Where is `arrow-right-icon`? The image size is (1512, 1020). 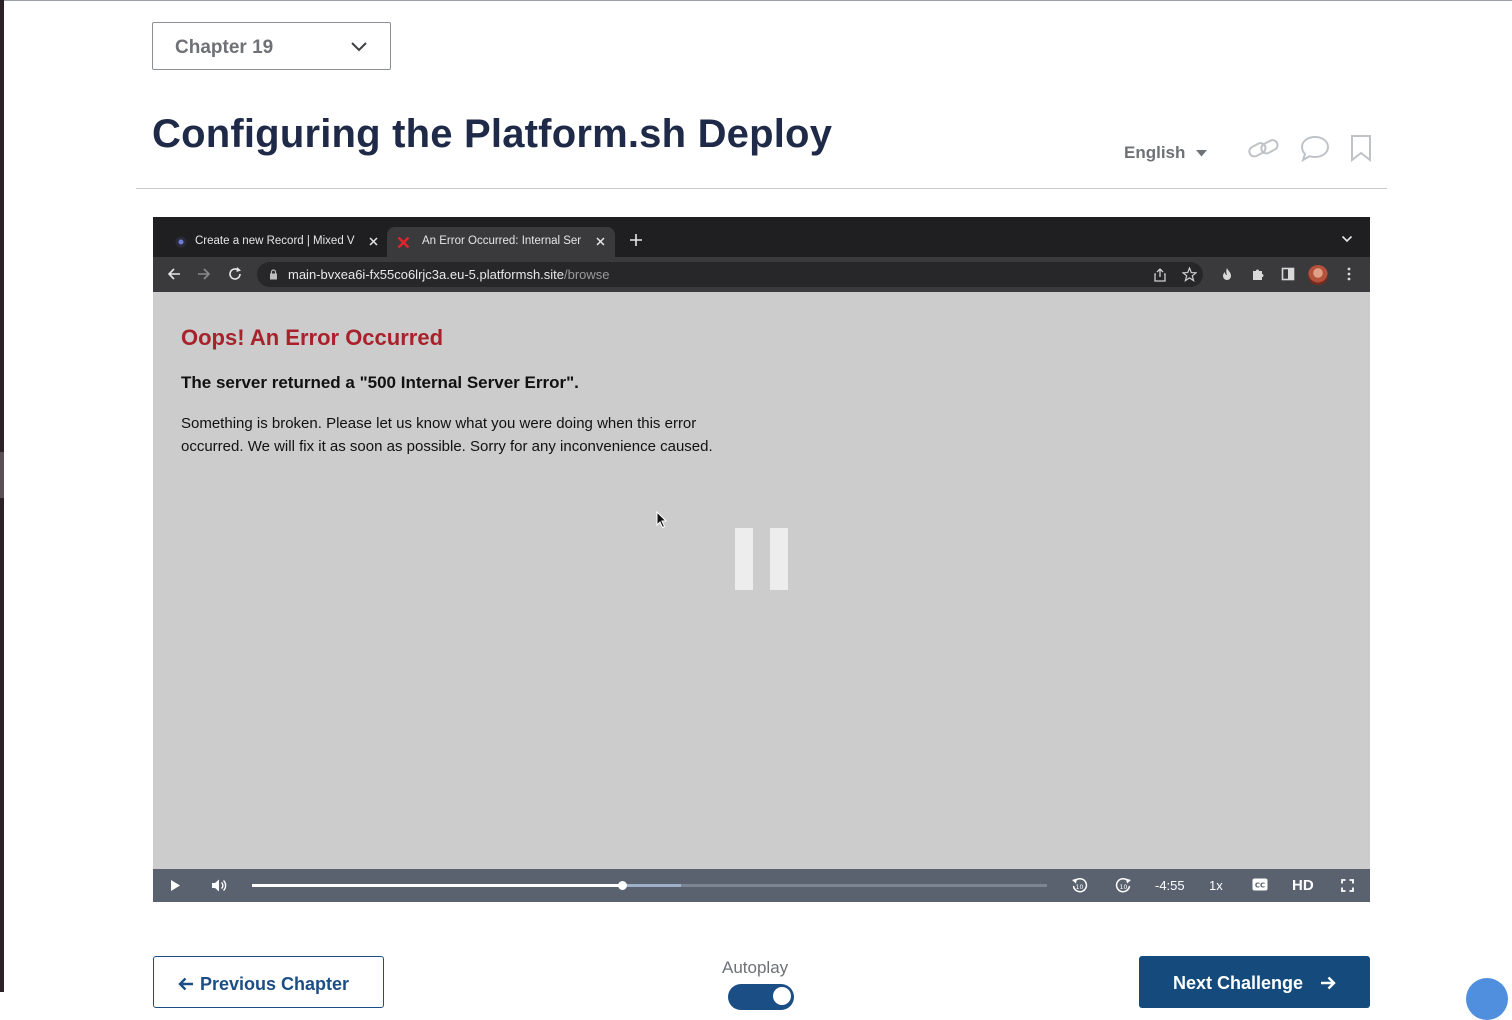 arrow-right-icon is located at coordinates (1328, 983).